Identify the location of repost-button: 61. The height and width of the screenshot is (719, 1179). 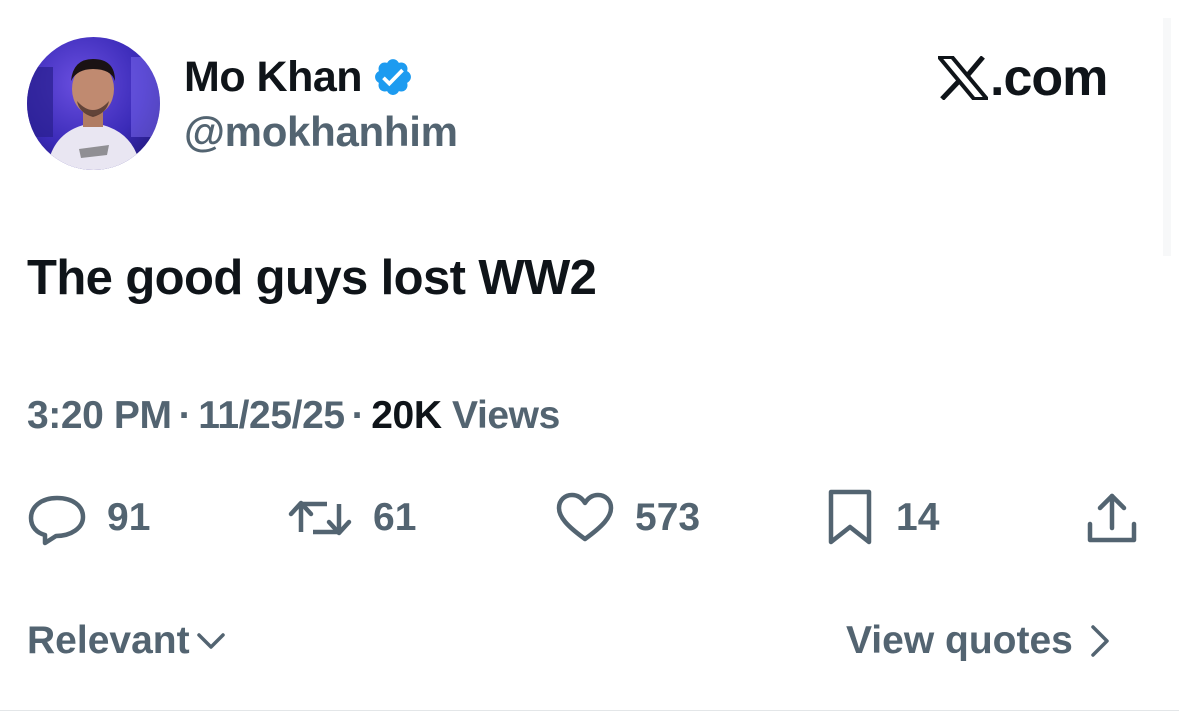
(351, 518).